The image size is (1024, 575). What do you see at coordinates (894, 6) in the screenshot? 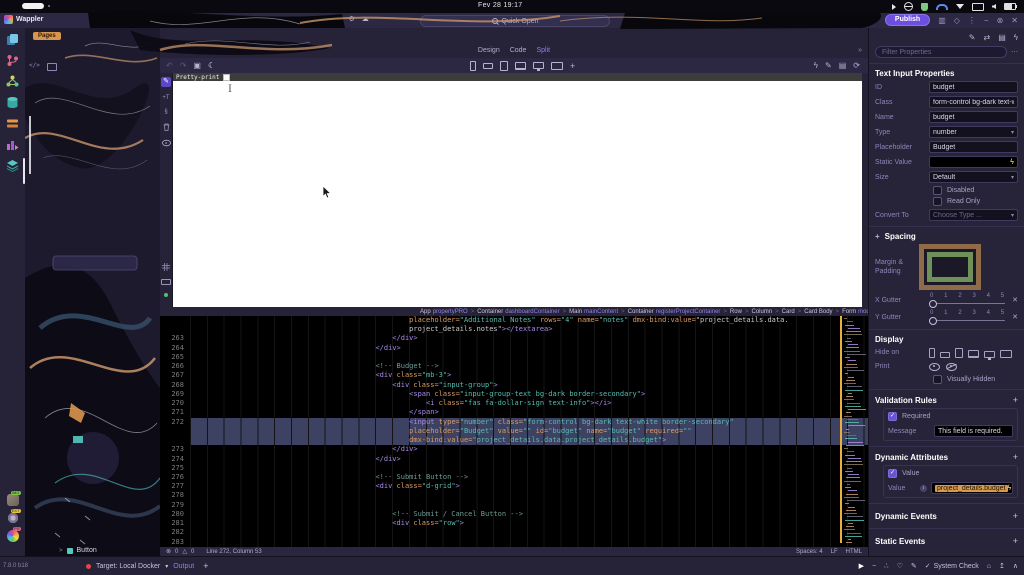
I see `cursor-tray-icon` at bounding box center [894, 6].